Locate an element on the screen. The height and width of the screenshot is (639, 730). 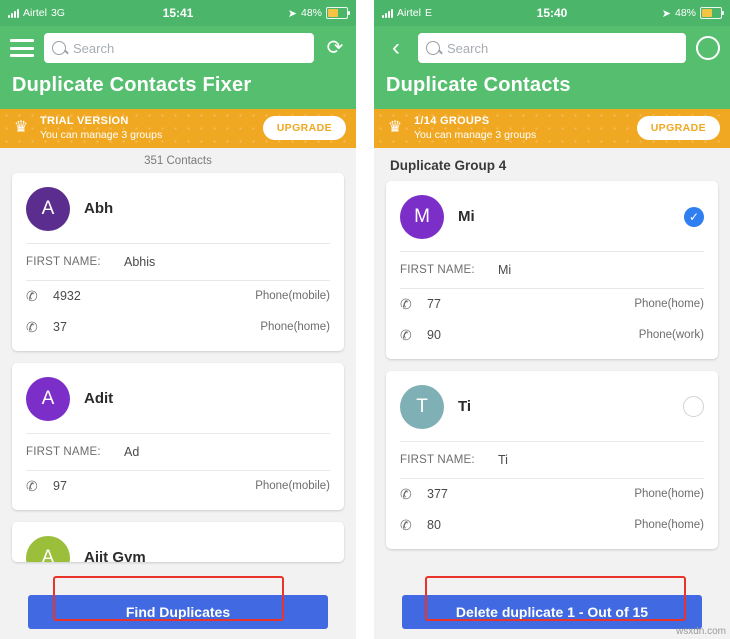
phone-number: 97 is located at coordinates (60, 486).